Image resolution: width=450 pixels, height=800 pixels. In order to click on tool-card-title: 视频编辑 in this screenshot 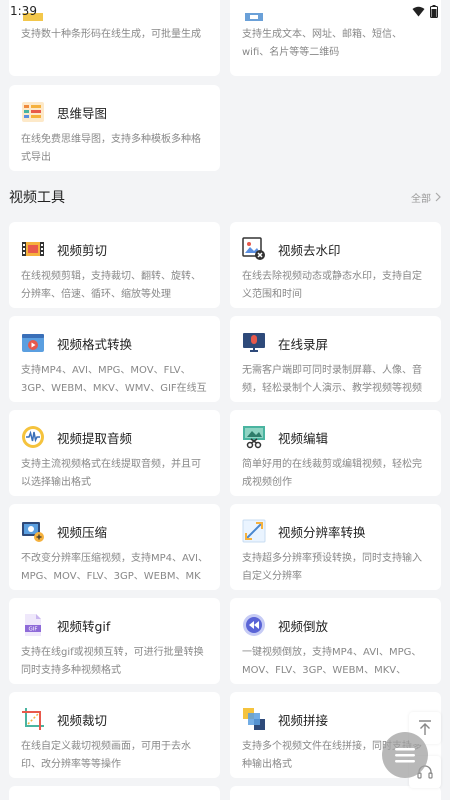, I will do `click(303, 438)`.